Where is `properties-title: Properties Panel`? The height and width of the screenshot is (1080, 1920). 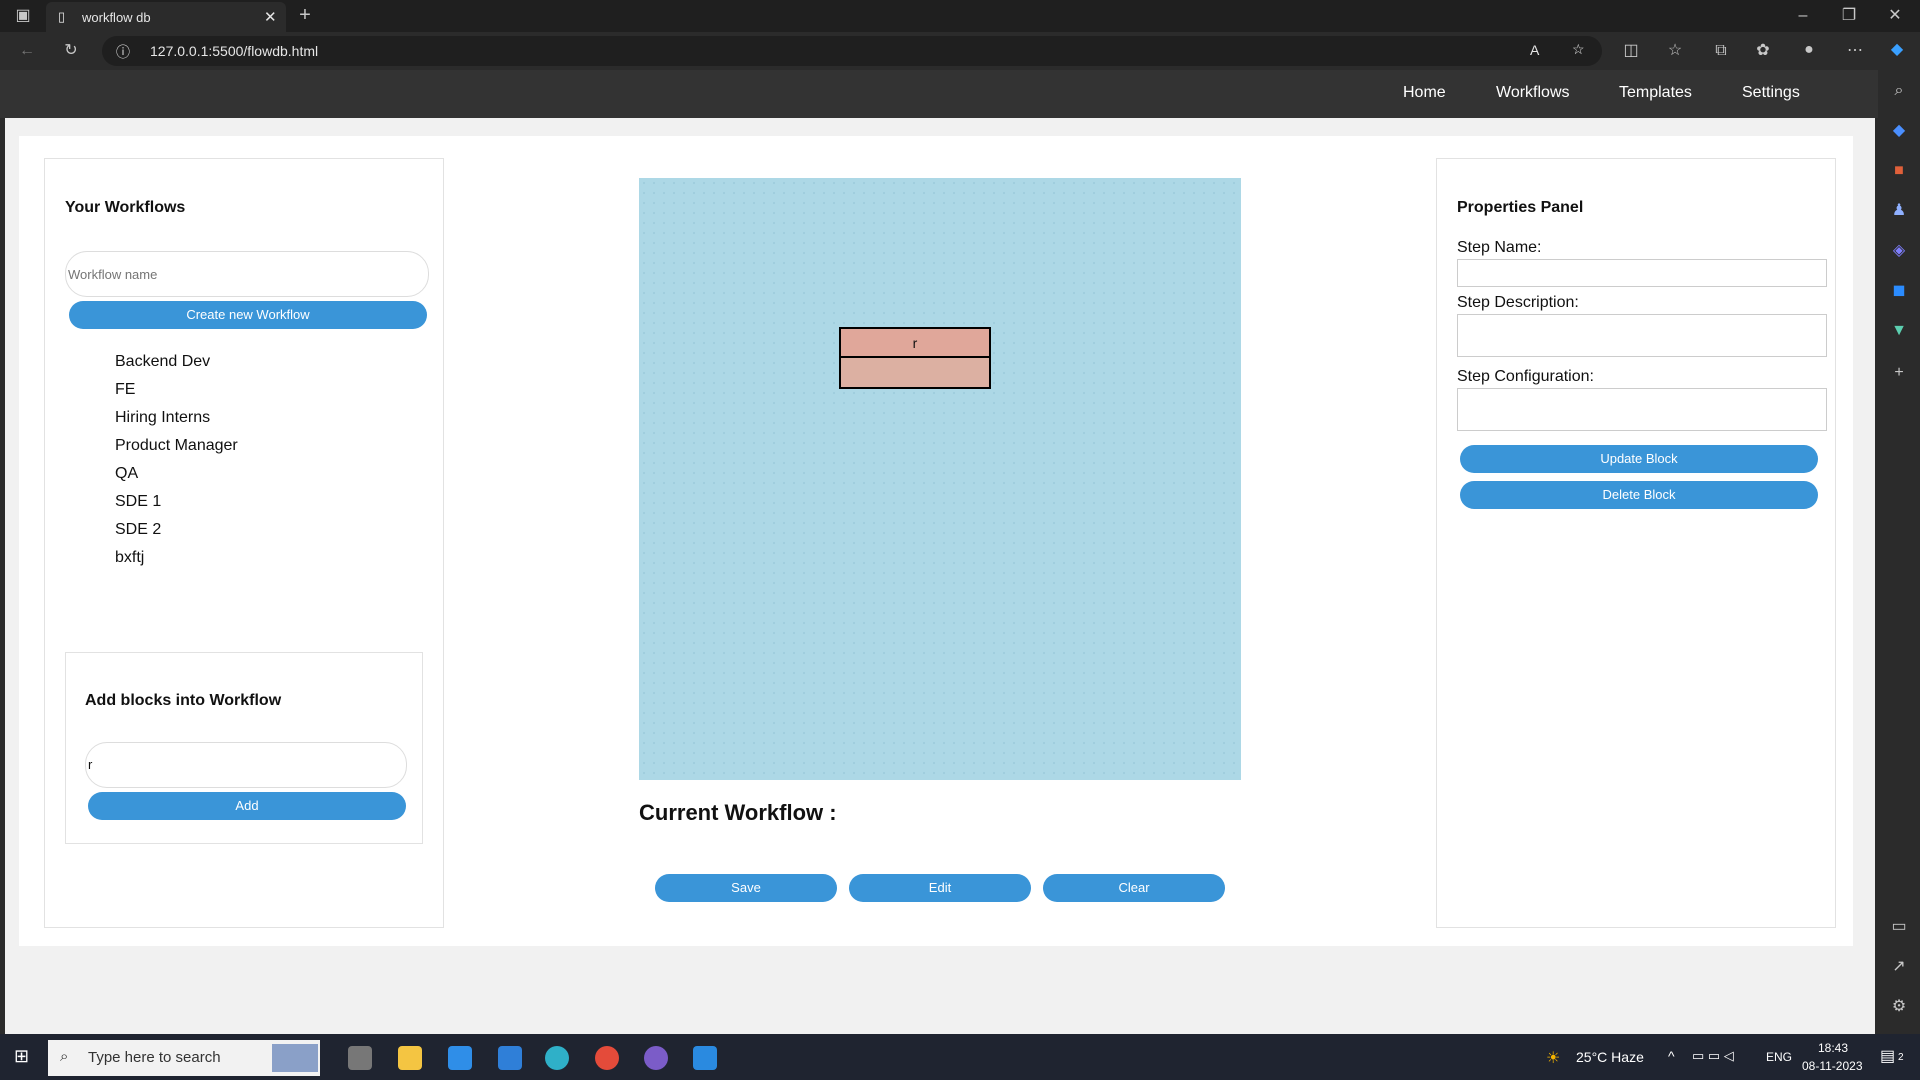 properties-title: Properties Panel is located at coordinates (1520, 207).